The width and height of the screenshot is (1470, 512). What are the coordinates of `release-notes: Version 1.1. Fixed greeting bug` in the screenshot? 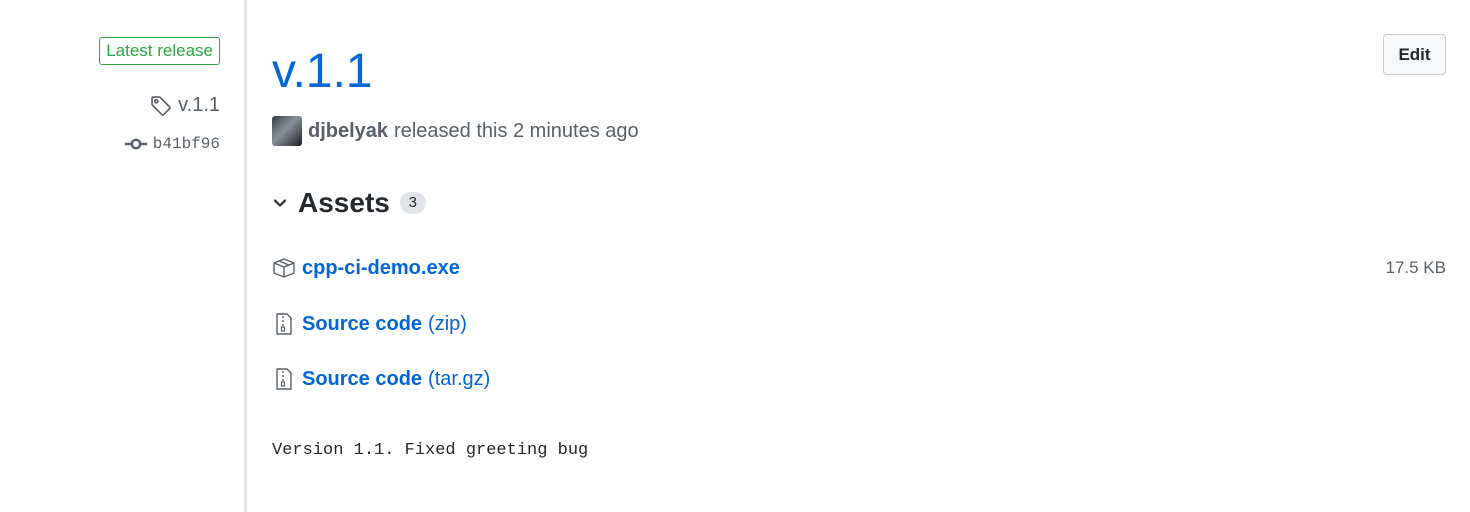 It's located at (430, 450).